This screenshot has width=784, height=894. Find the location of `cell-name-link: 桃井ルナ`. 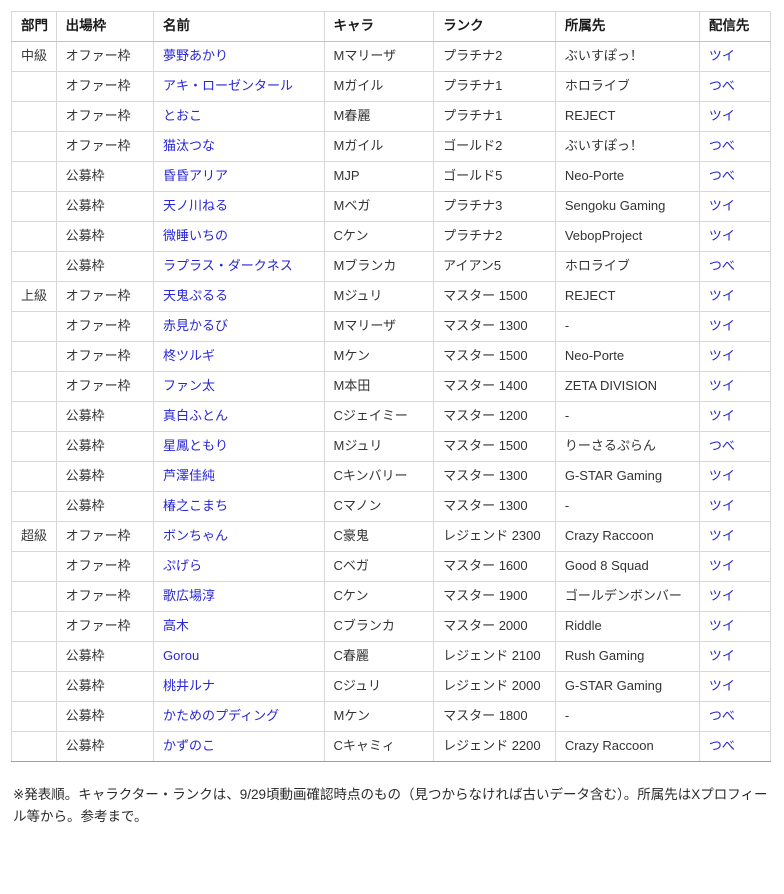

cell-name-link: 桃井ルナ is located at coordinates (189, 685).